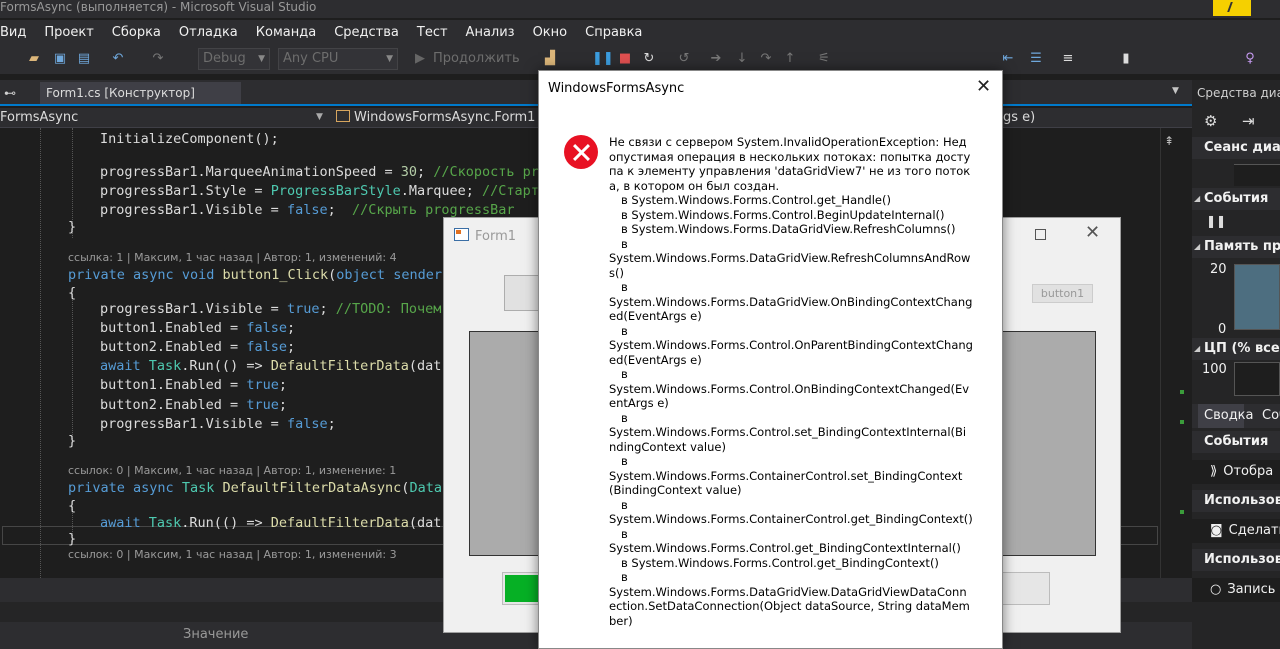  Describe the element at coordinates (198, 328) in the screenshot. I see `code-line: button1.Enabled = false;` at that location.